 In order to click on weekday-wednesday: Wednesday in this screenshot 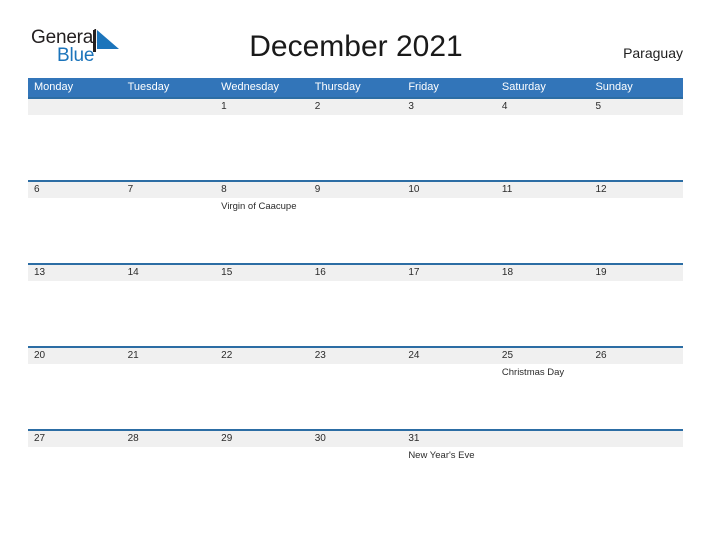, I will do `click(250, 87)`.